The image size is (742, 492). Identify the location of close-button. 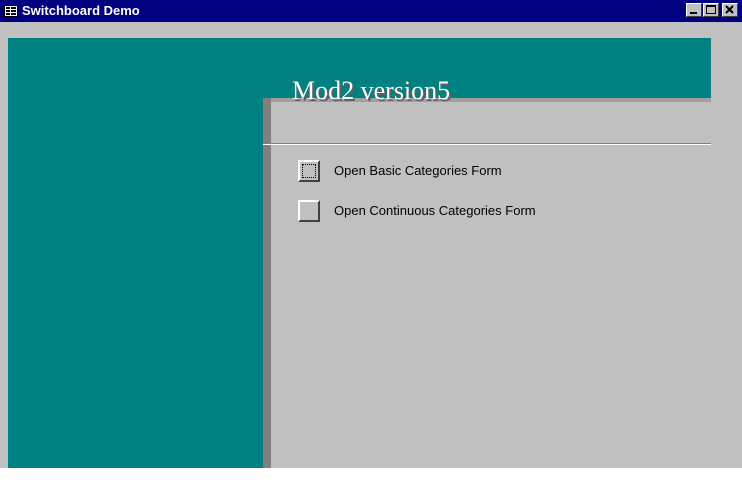
(730, 10).